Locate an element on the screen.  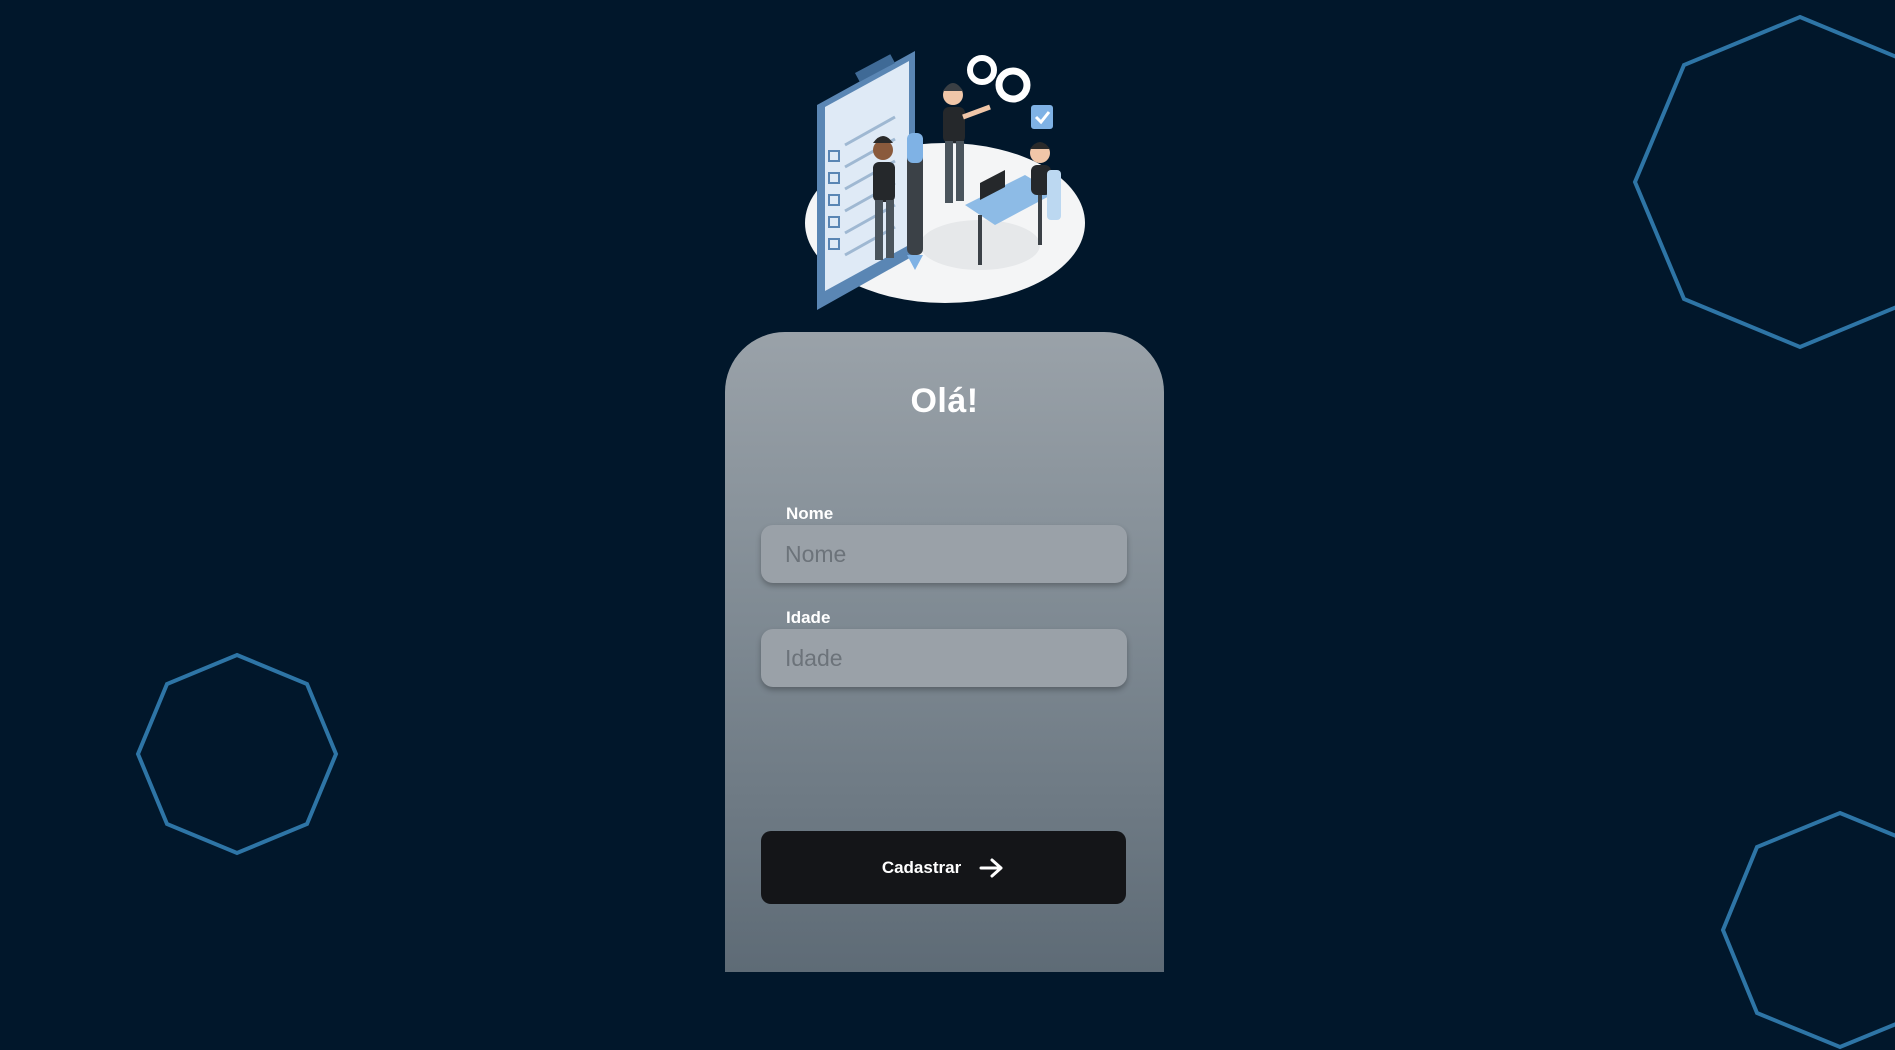
card-title: Olá! is located at coordinates (944, 401).